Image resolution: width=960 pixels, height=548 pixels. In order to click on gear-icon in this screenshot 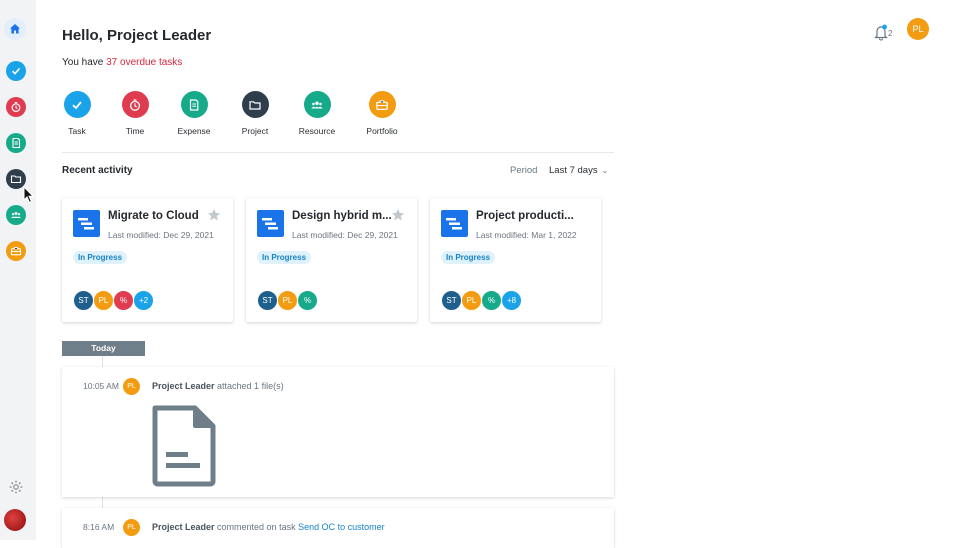, I will do `click(16, 487)`.